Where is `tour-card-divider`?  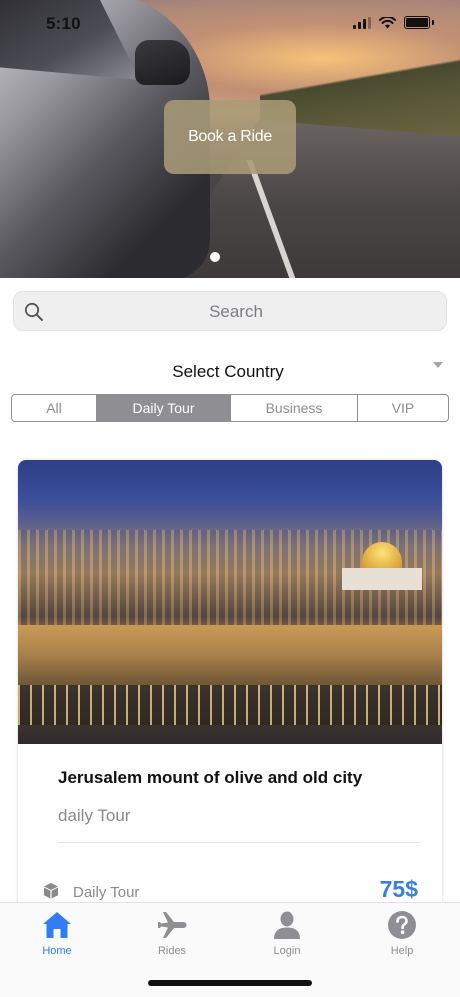
tour-card-divider is located at coordinates (239, 842).